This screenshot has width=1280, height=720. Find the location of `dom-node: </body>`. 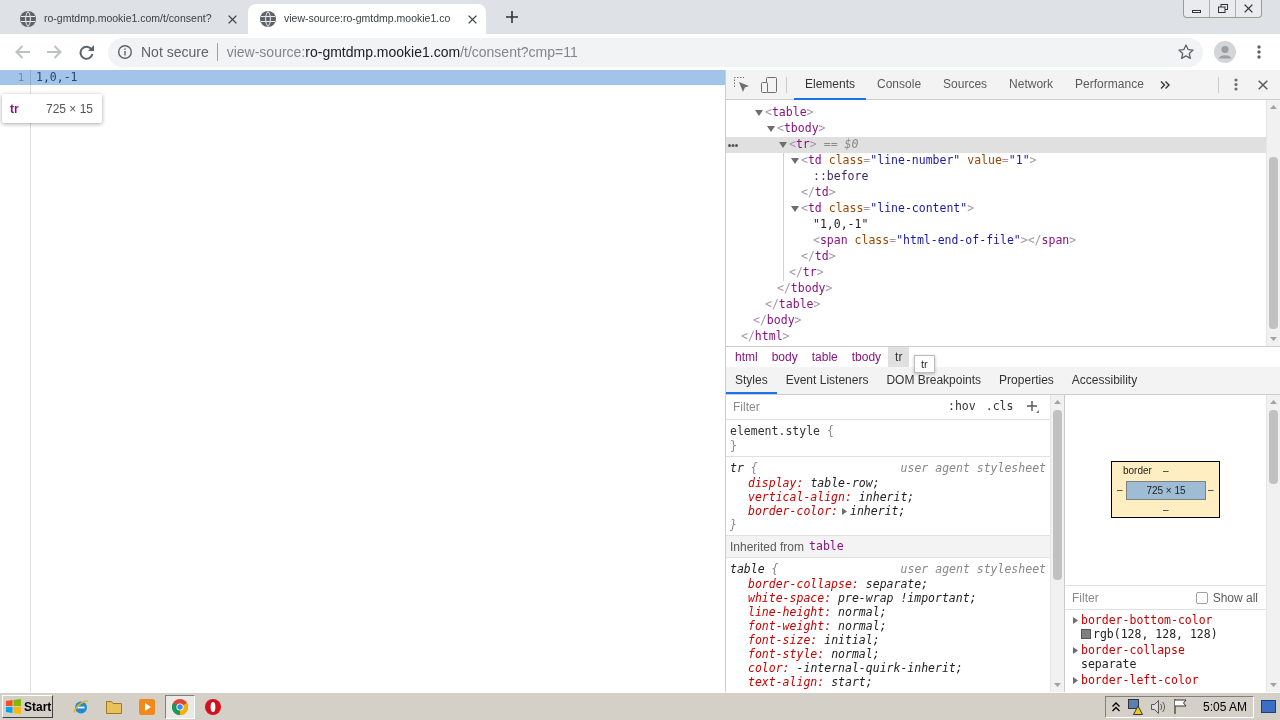

dom-node: </body> is located at coordinates (777, 321).